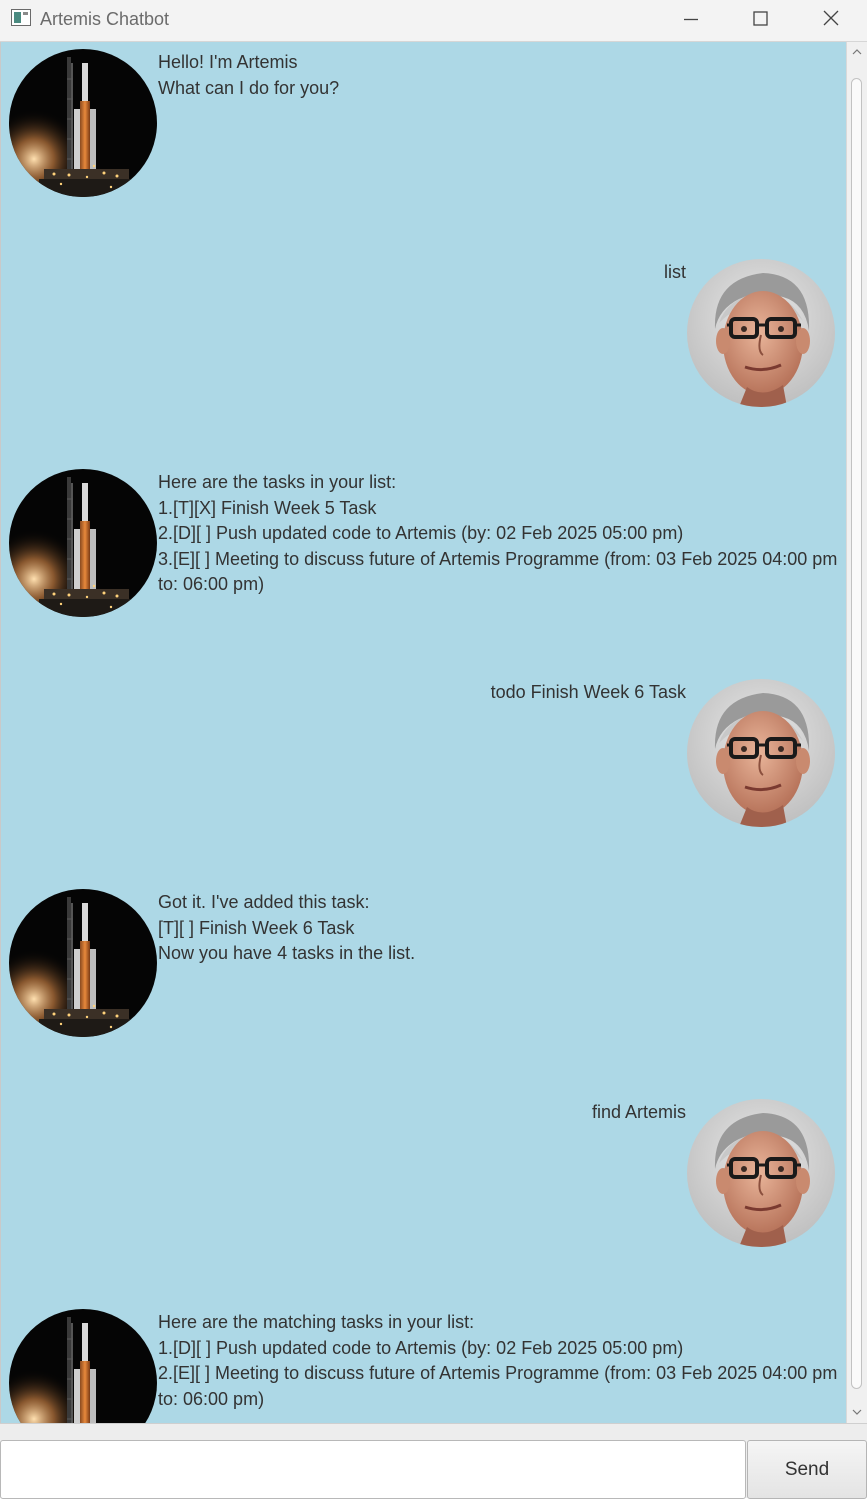  I want to click on user-message-text: find Artemis, so click(638, 1112).